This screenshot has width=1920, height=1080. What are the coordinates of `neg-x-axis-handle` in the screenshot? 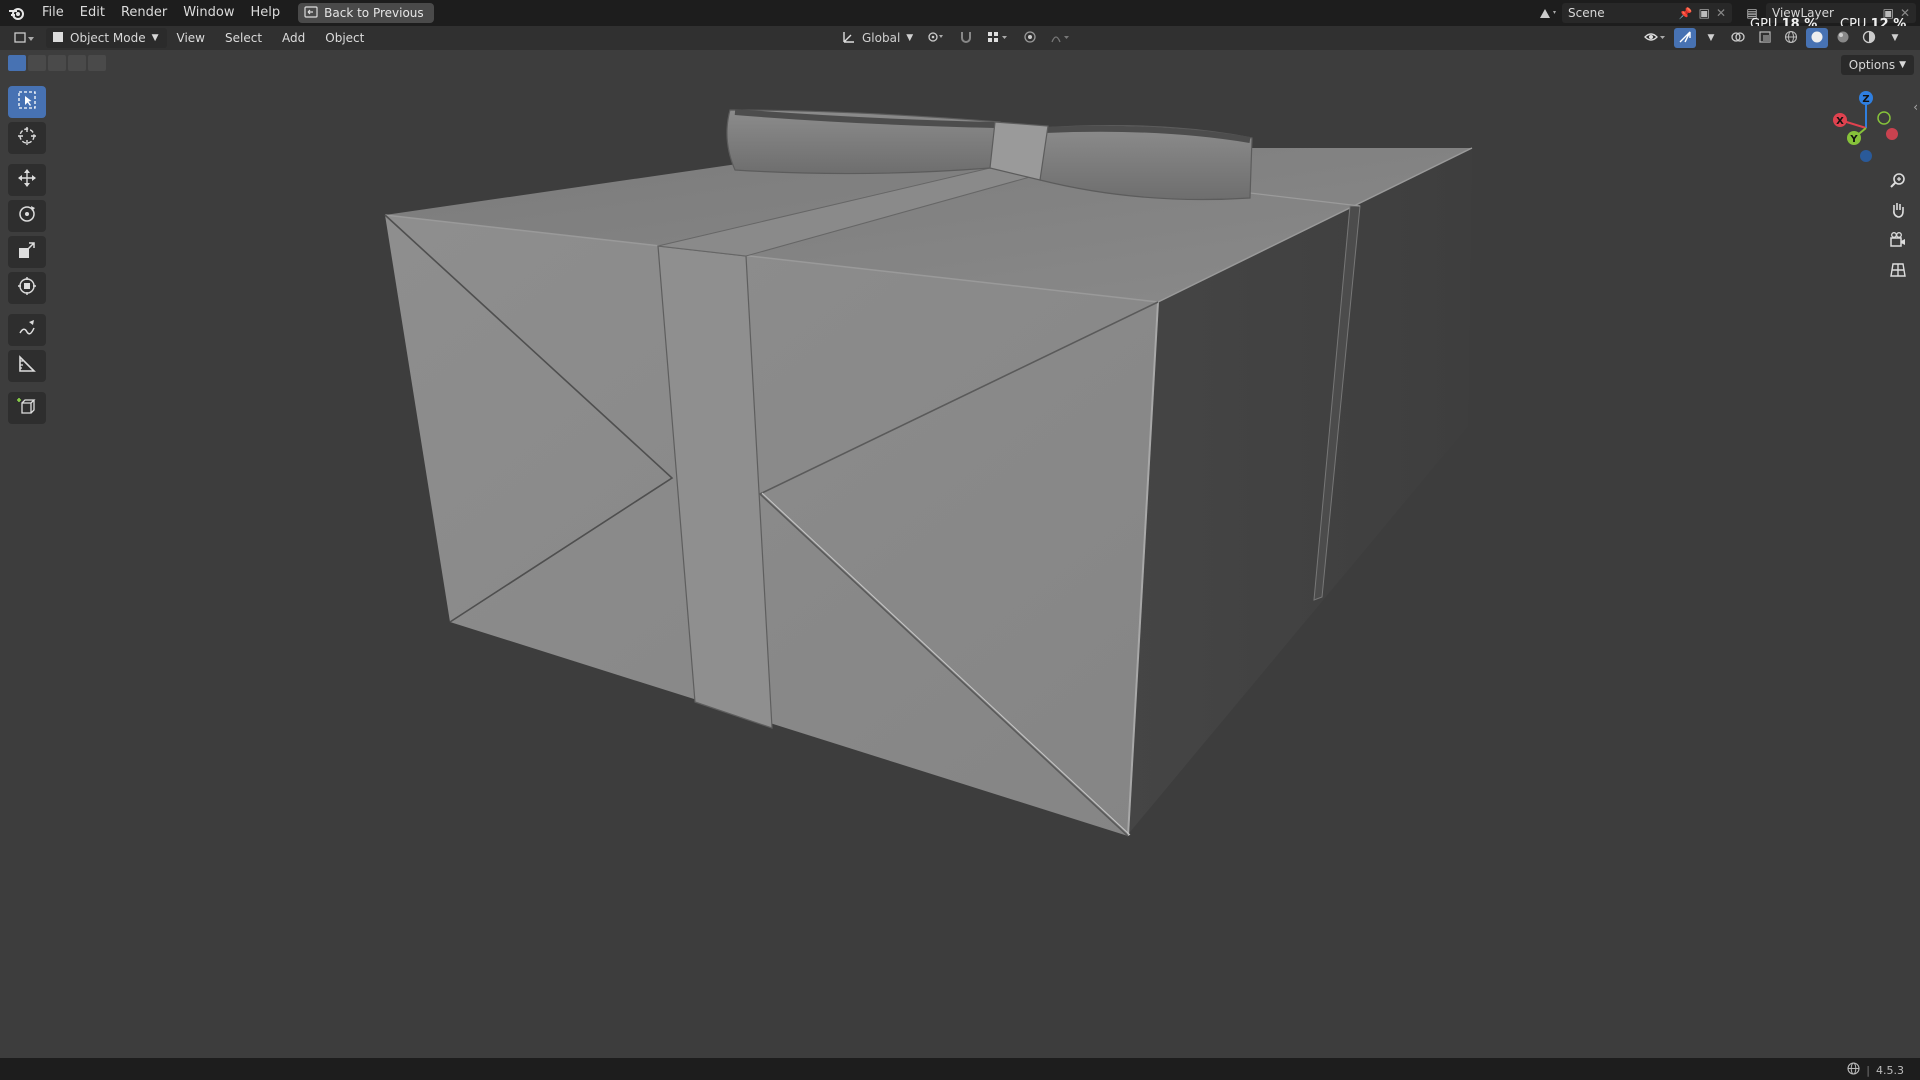 It's located at (1892, 134).